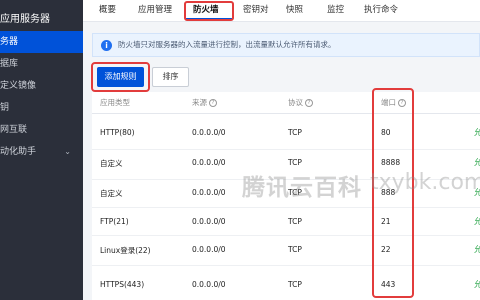 This screenshot has height=300, width=480. Describe the element at coordinates (122, 284) in the screenshot. I see `cell-app-type: HTTPS(443)` at that location.